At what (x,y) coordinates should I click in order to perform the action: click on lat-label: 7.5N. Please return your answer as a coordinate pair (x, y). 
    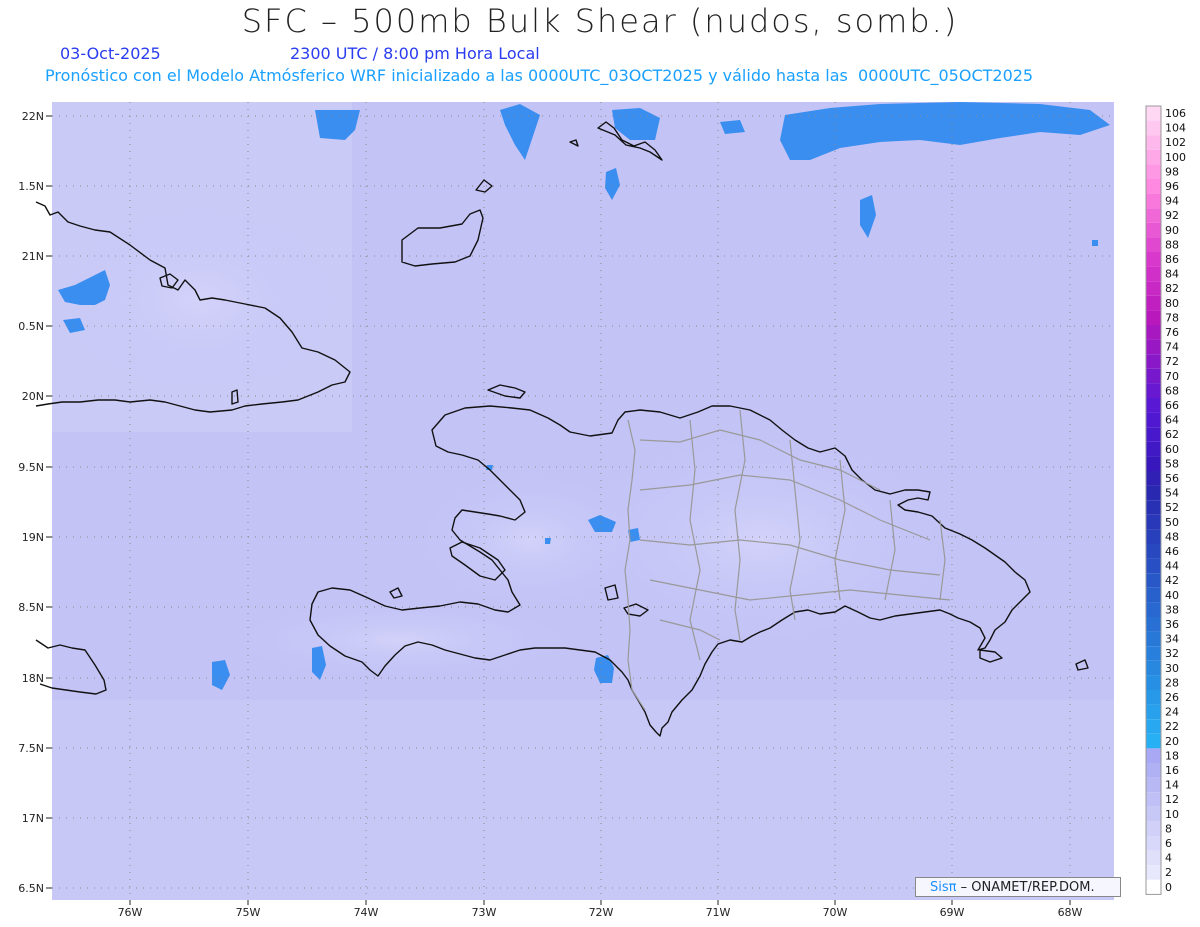
    Looking at the image, I should click on (31, 748).